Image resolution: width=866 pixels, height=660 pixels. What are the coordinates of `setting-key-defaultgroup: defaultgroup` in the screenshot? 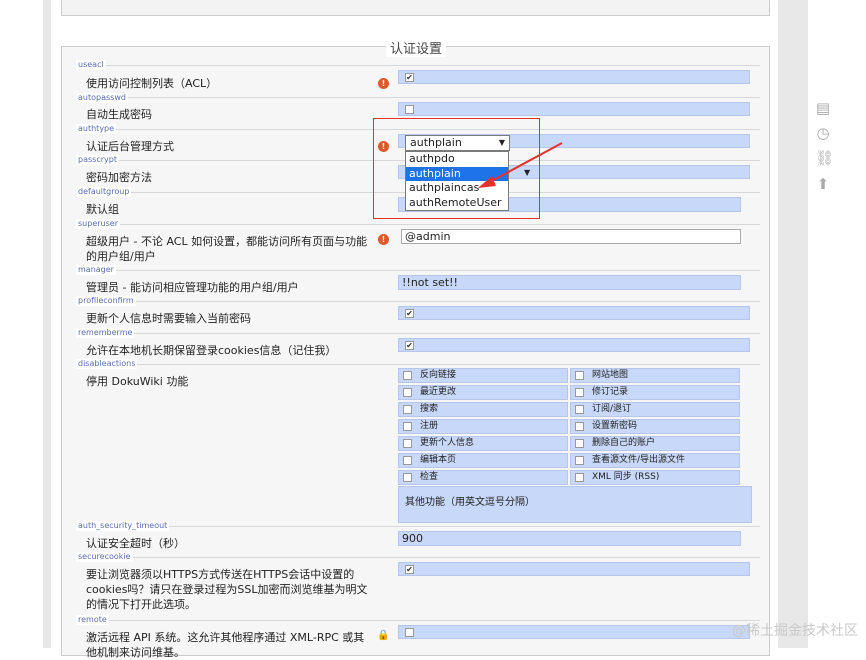 It's located at (104, 192).